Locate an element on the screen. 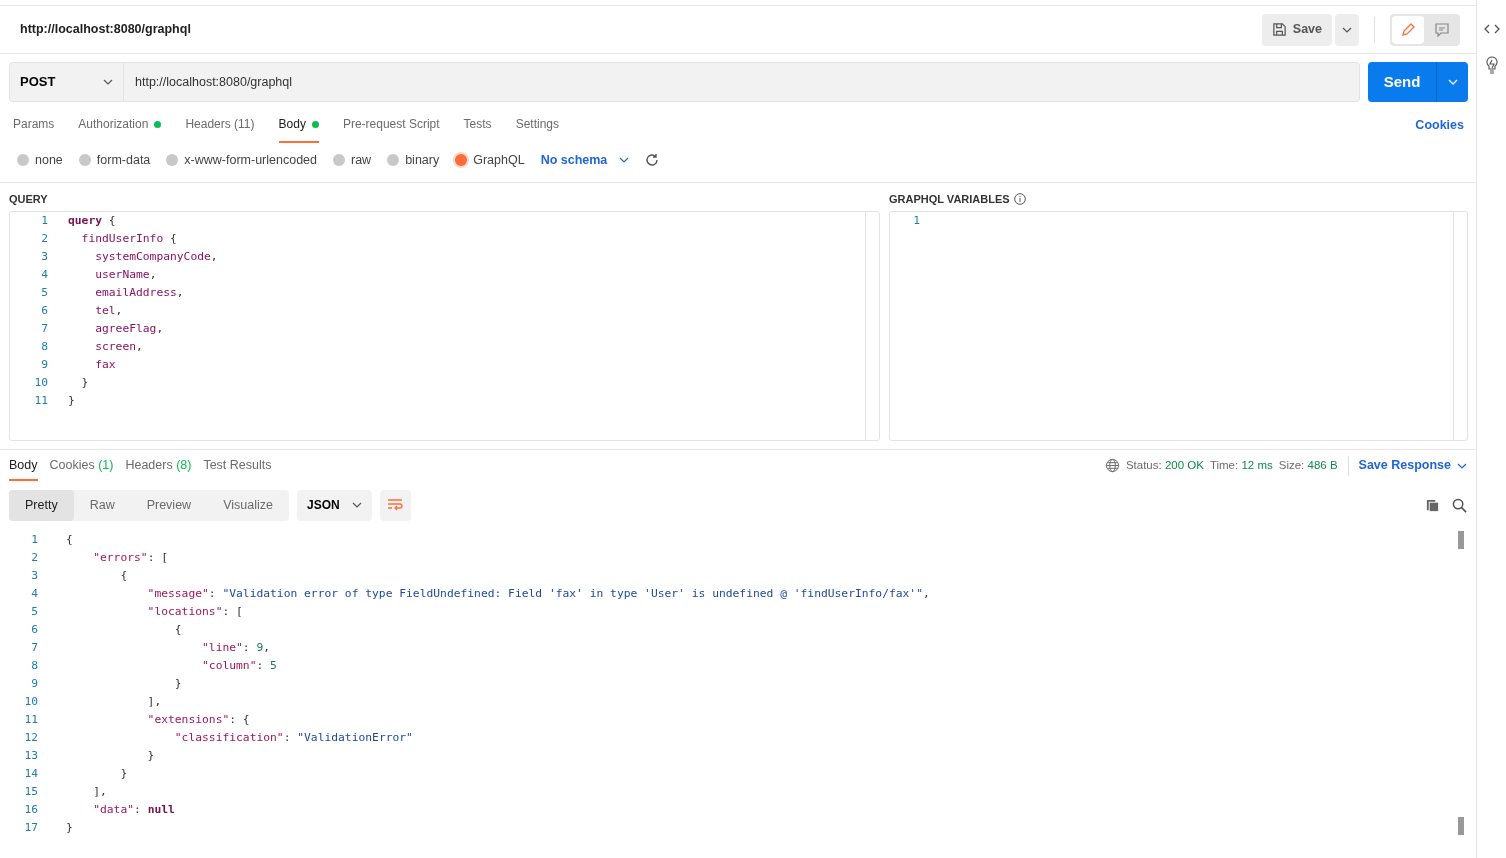 The width and height of the screenshot is (1506, 858). response-tab: Cookies (1) is located at coordinates (81, 465).